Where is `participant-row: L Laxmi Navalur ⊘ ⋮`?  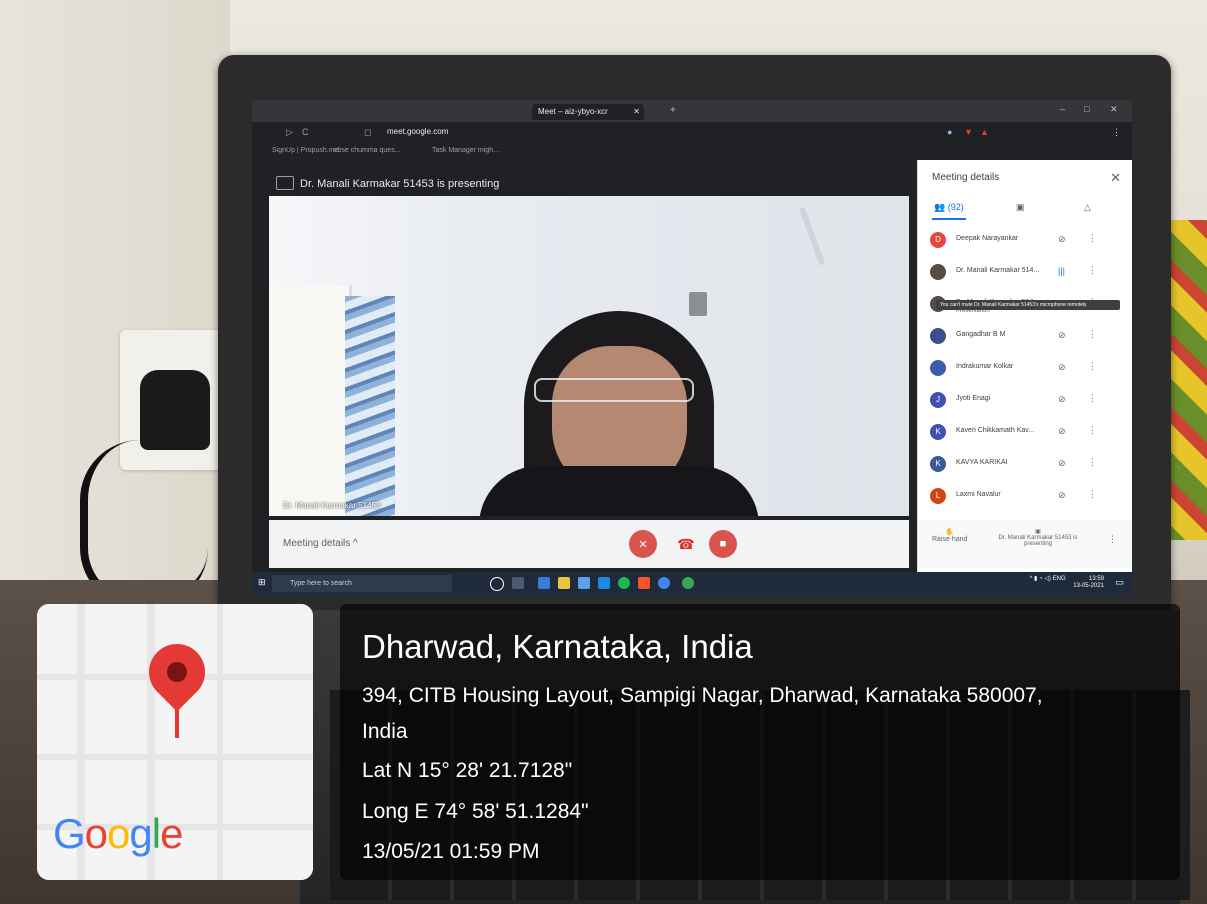
participant-row: L Laxmi Navalur ⊘ ⋮ is located at coordinates (1025, 498).